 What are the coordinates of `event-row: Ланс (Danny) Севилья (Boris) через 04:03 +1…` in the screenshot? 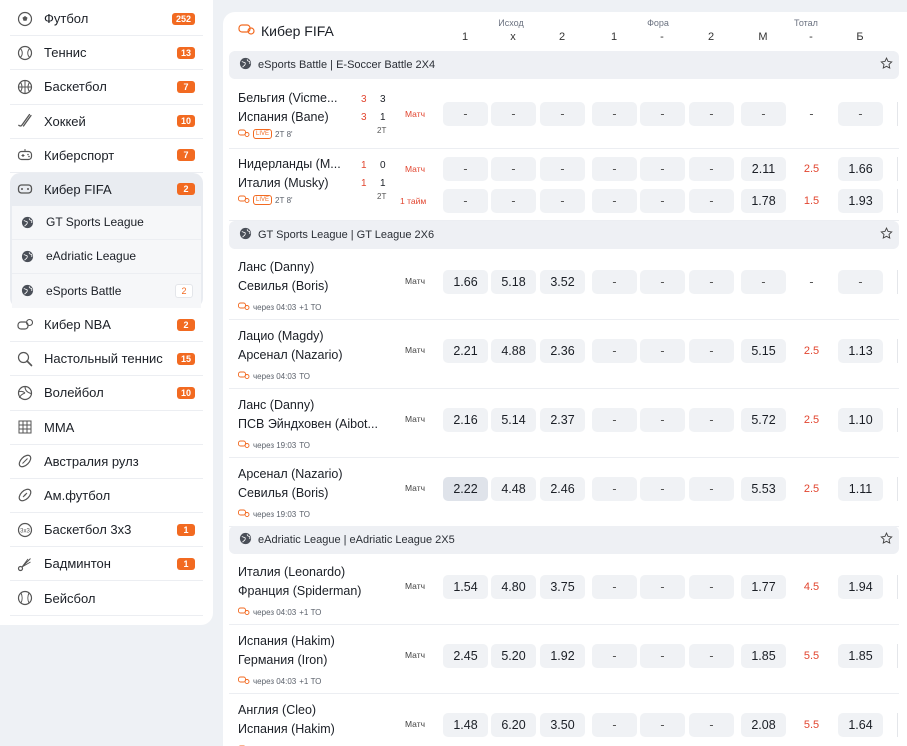 It's located at (564, 285).